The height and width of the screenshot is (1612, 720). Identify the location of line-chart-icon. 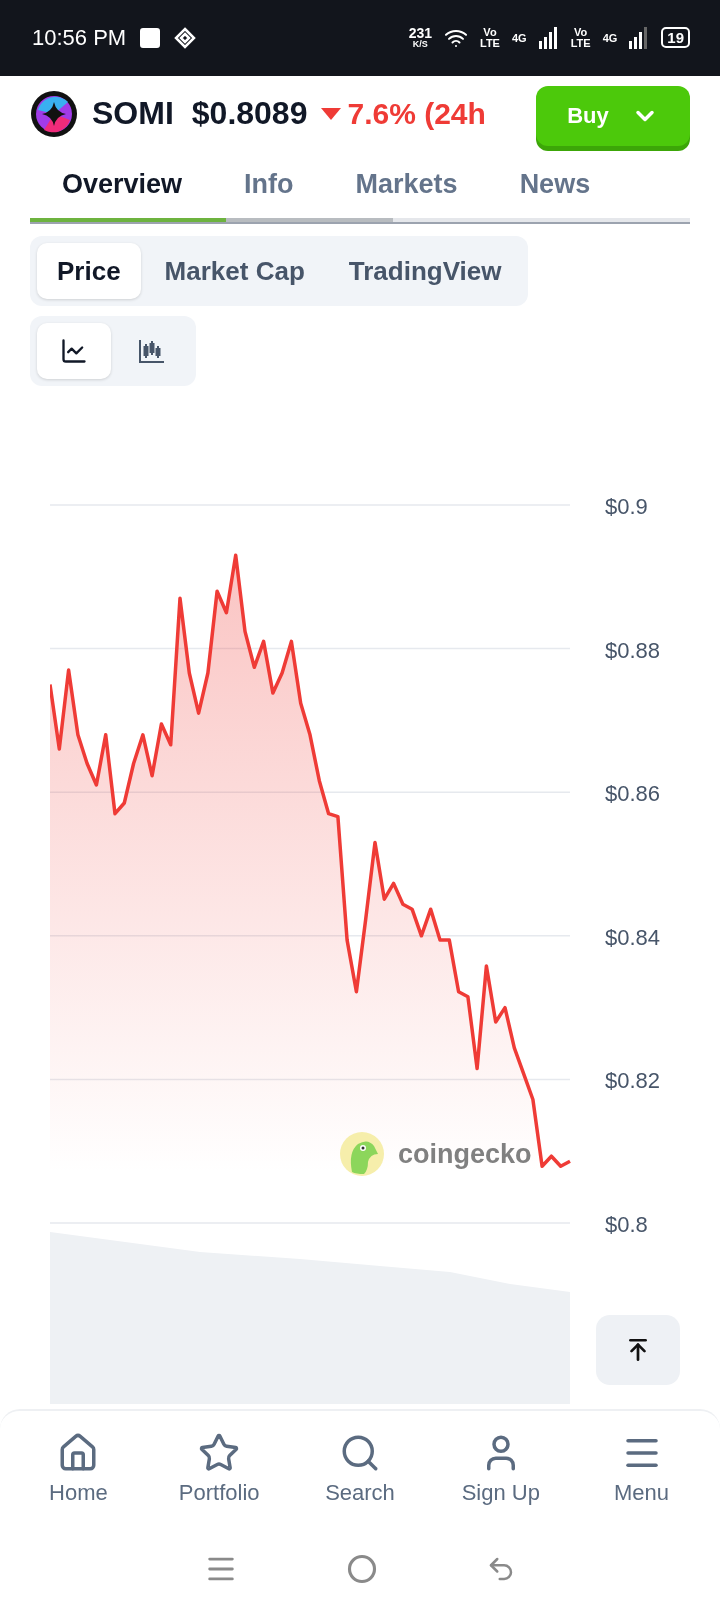
(74, 351).